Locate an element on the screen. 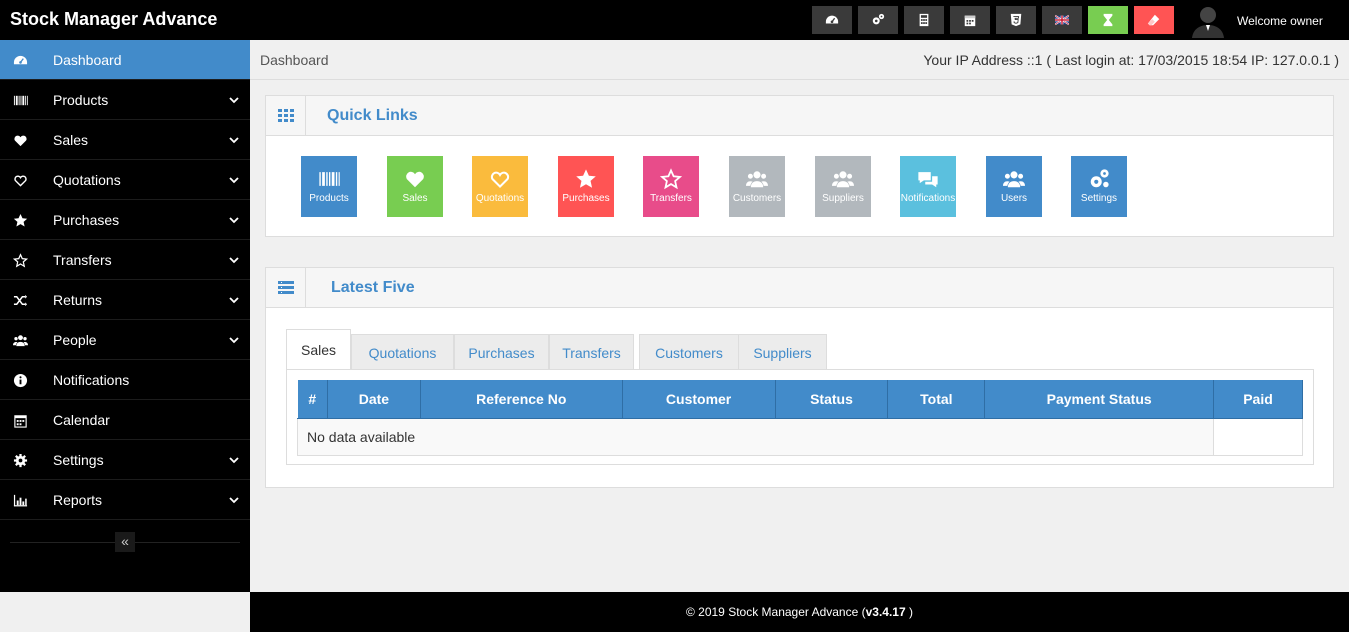 The image size is (1349, 632). sidebar-item-label: Calendar is located at coordinates (81, 420).